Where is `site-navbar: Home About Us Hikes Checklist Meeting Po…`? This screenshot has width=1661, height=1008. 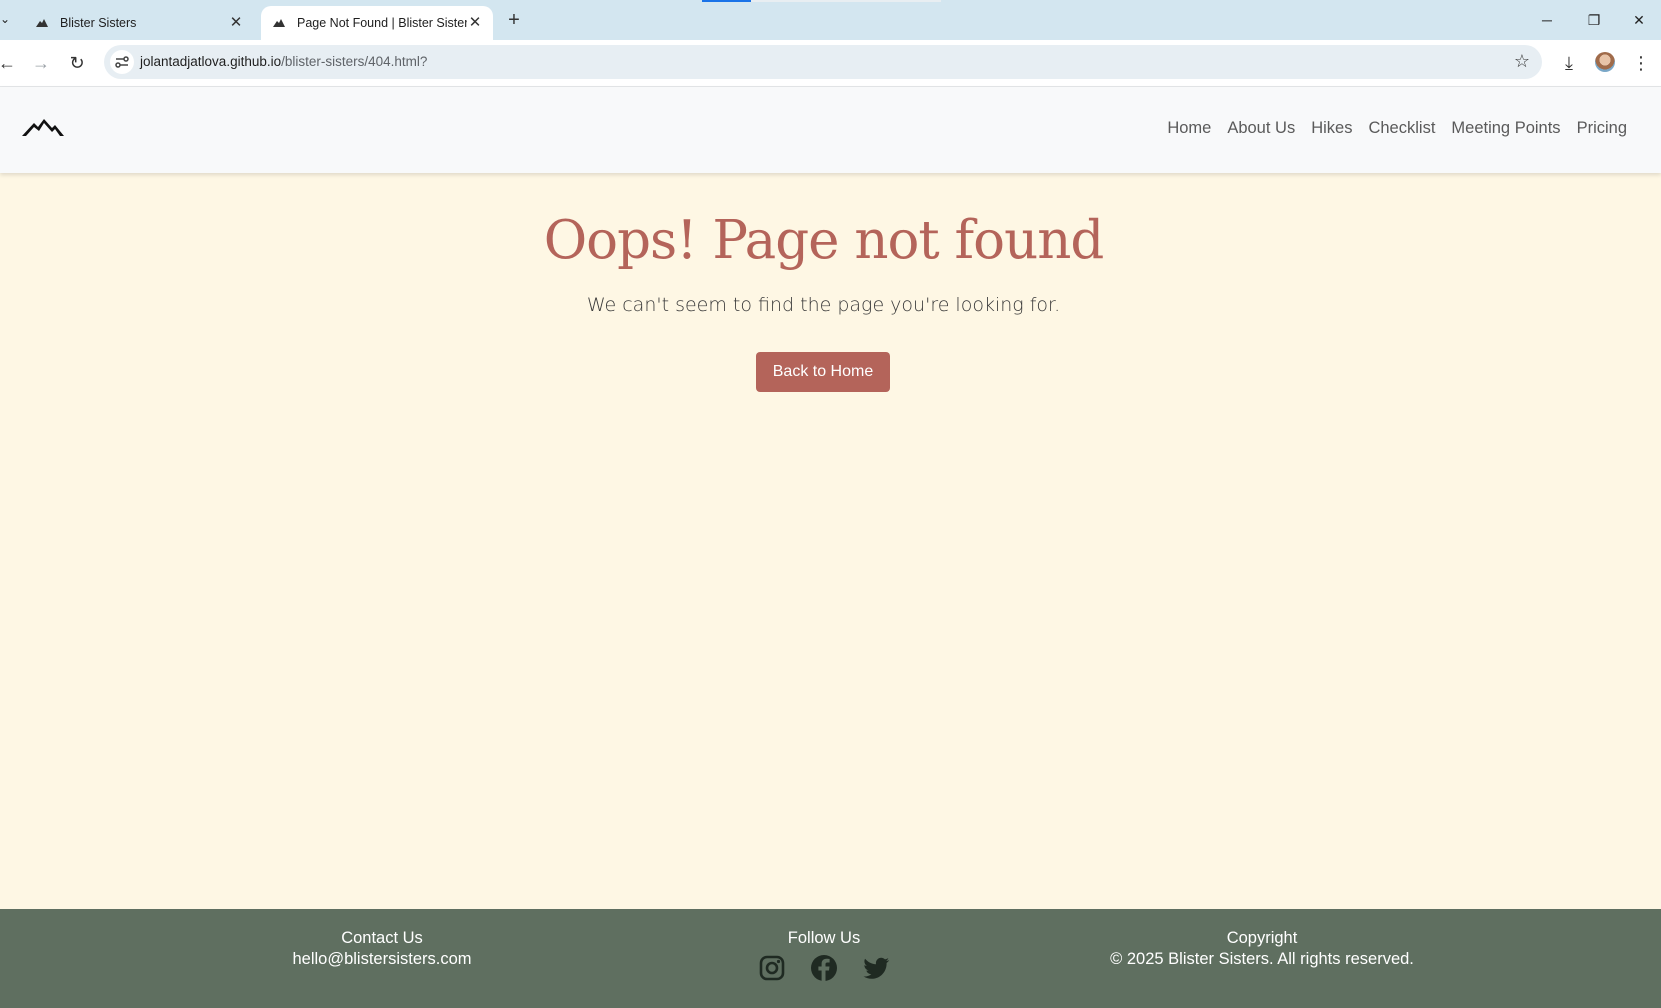 site-navbar: Home About Us Hikes Checklist Meeting Po… is located at coordinates (830, 130).